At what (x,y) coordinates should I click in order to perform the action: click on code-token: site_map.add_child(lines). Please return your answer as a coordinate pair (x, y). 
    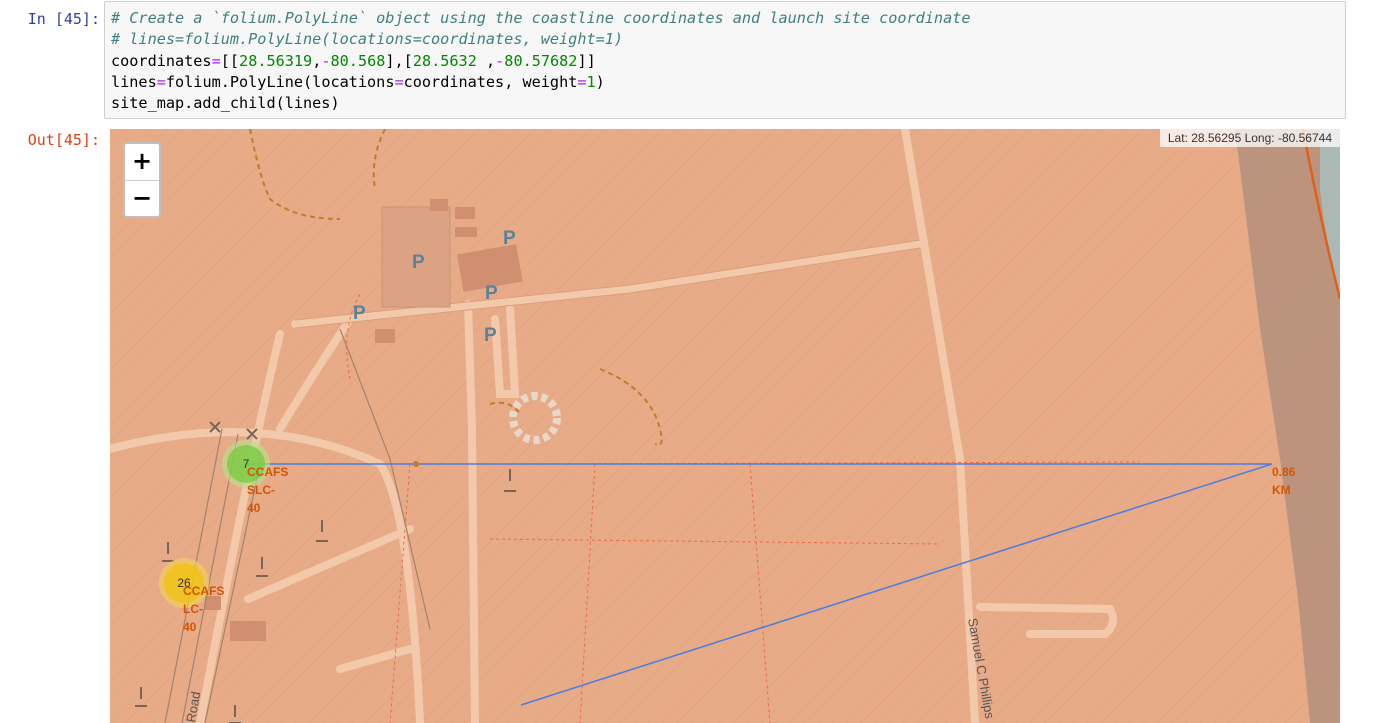
    Looking at the image, I should click on (225, 103).